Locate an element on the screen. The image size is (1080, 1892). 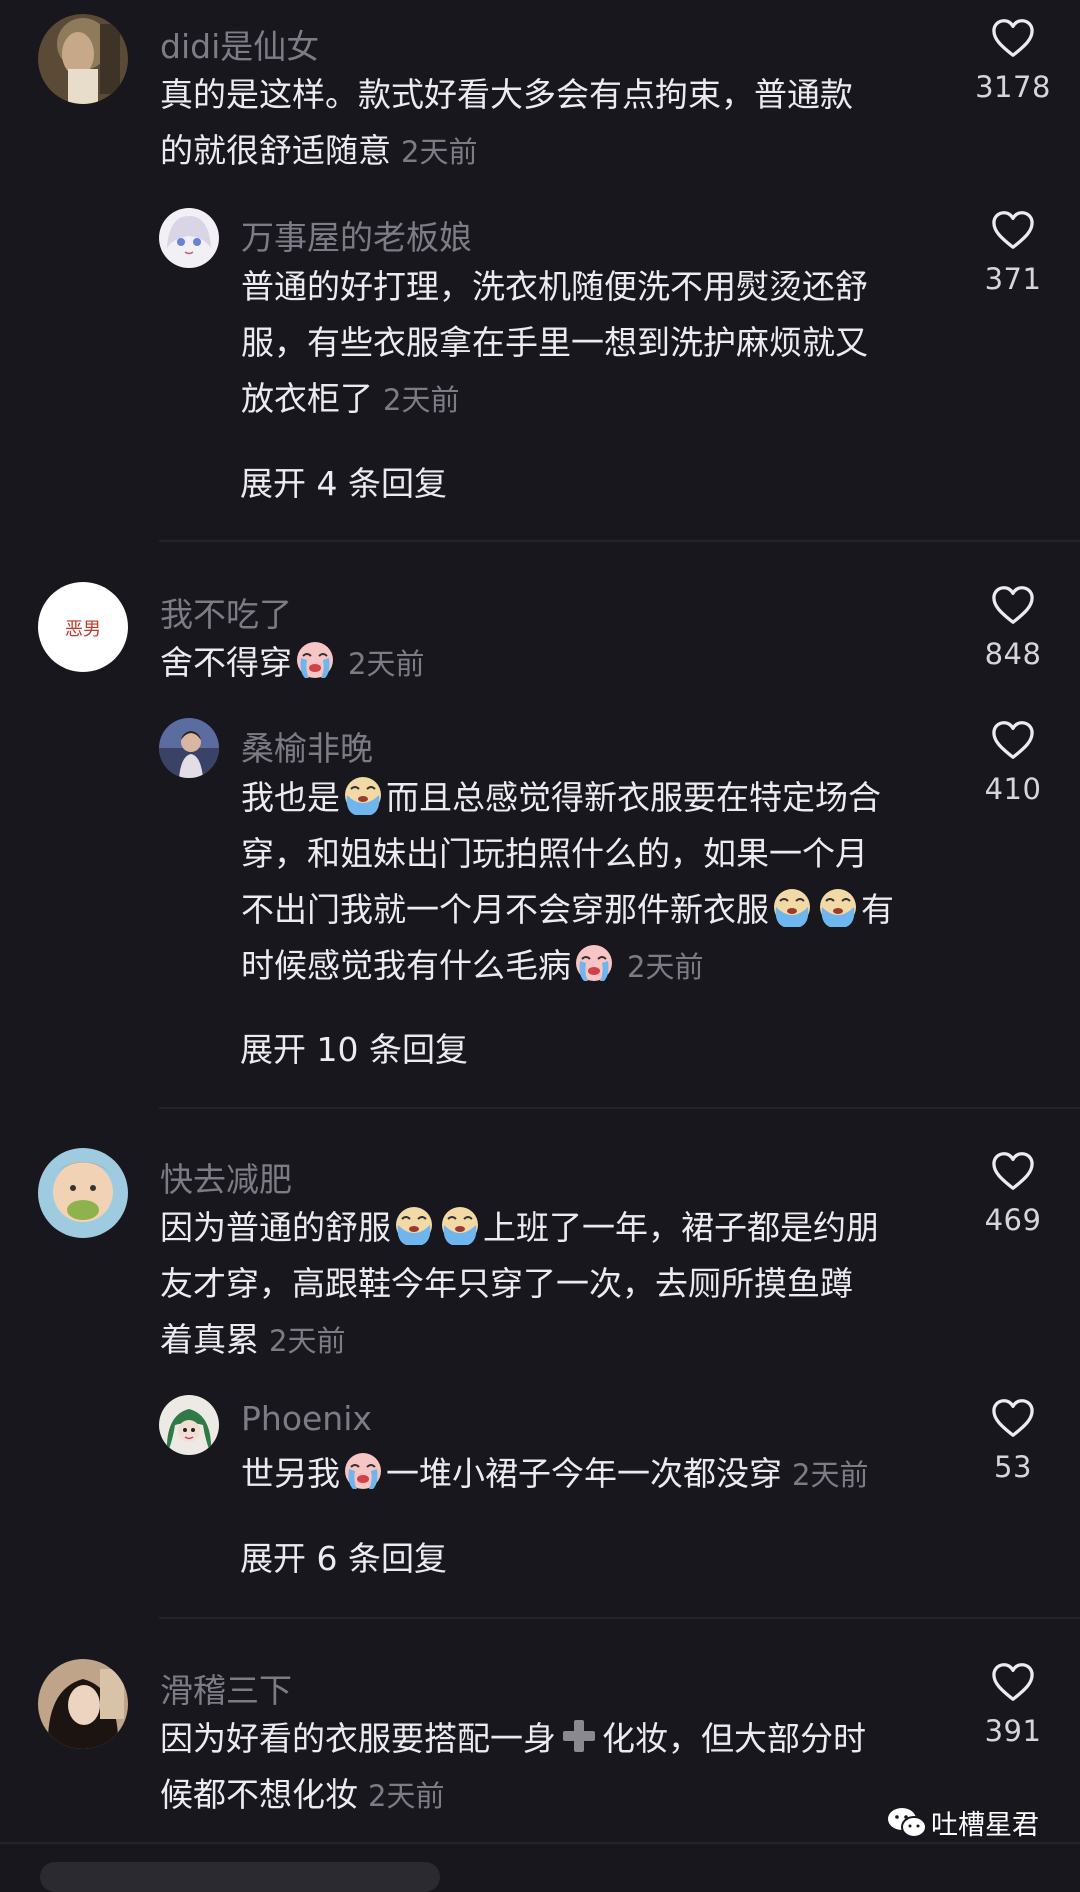
like-count: 371 is located at coordinates (1013, 279).